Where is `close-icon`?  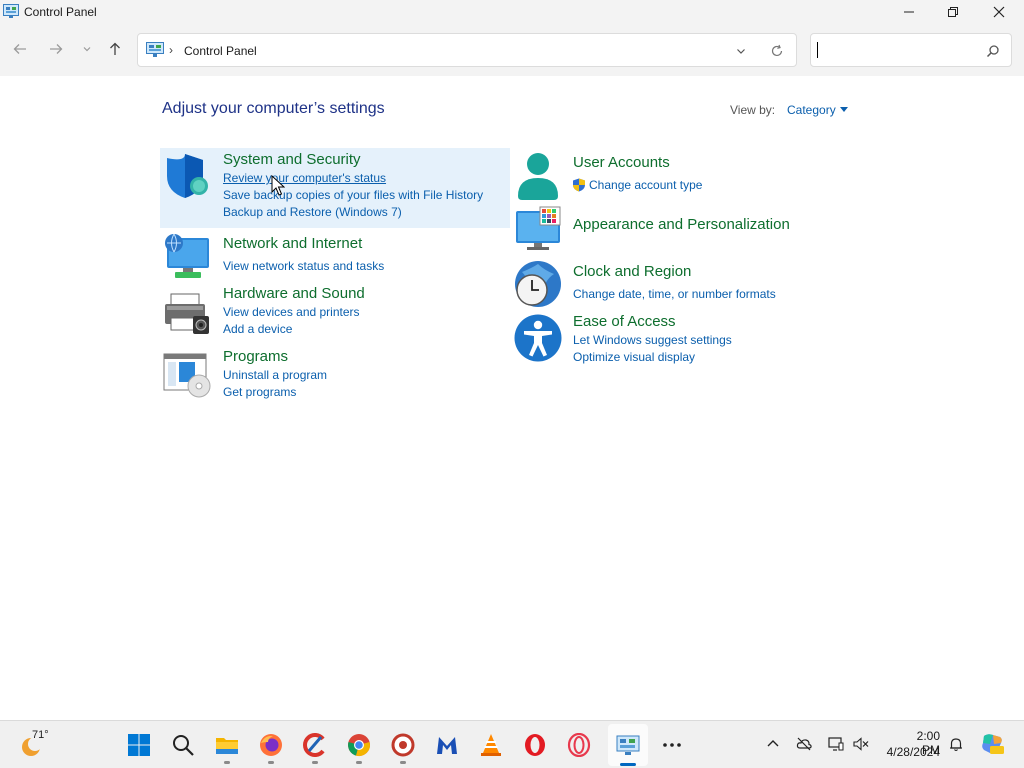
close-icon is located at coordinates (999, 12).